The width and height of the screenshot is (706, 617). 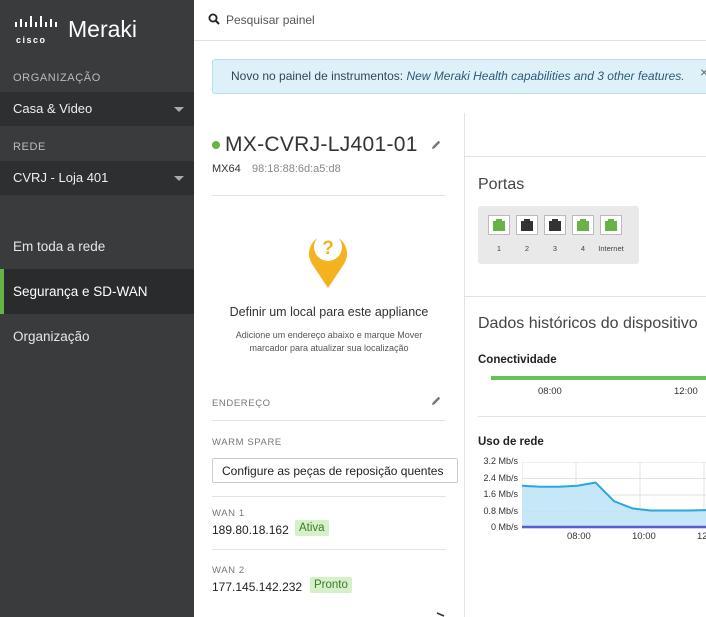 I want to click on y-tick-label: 1.6 Mb/s, so click(x=500, y=494).